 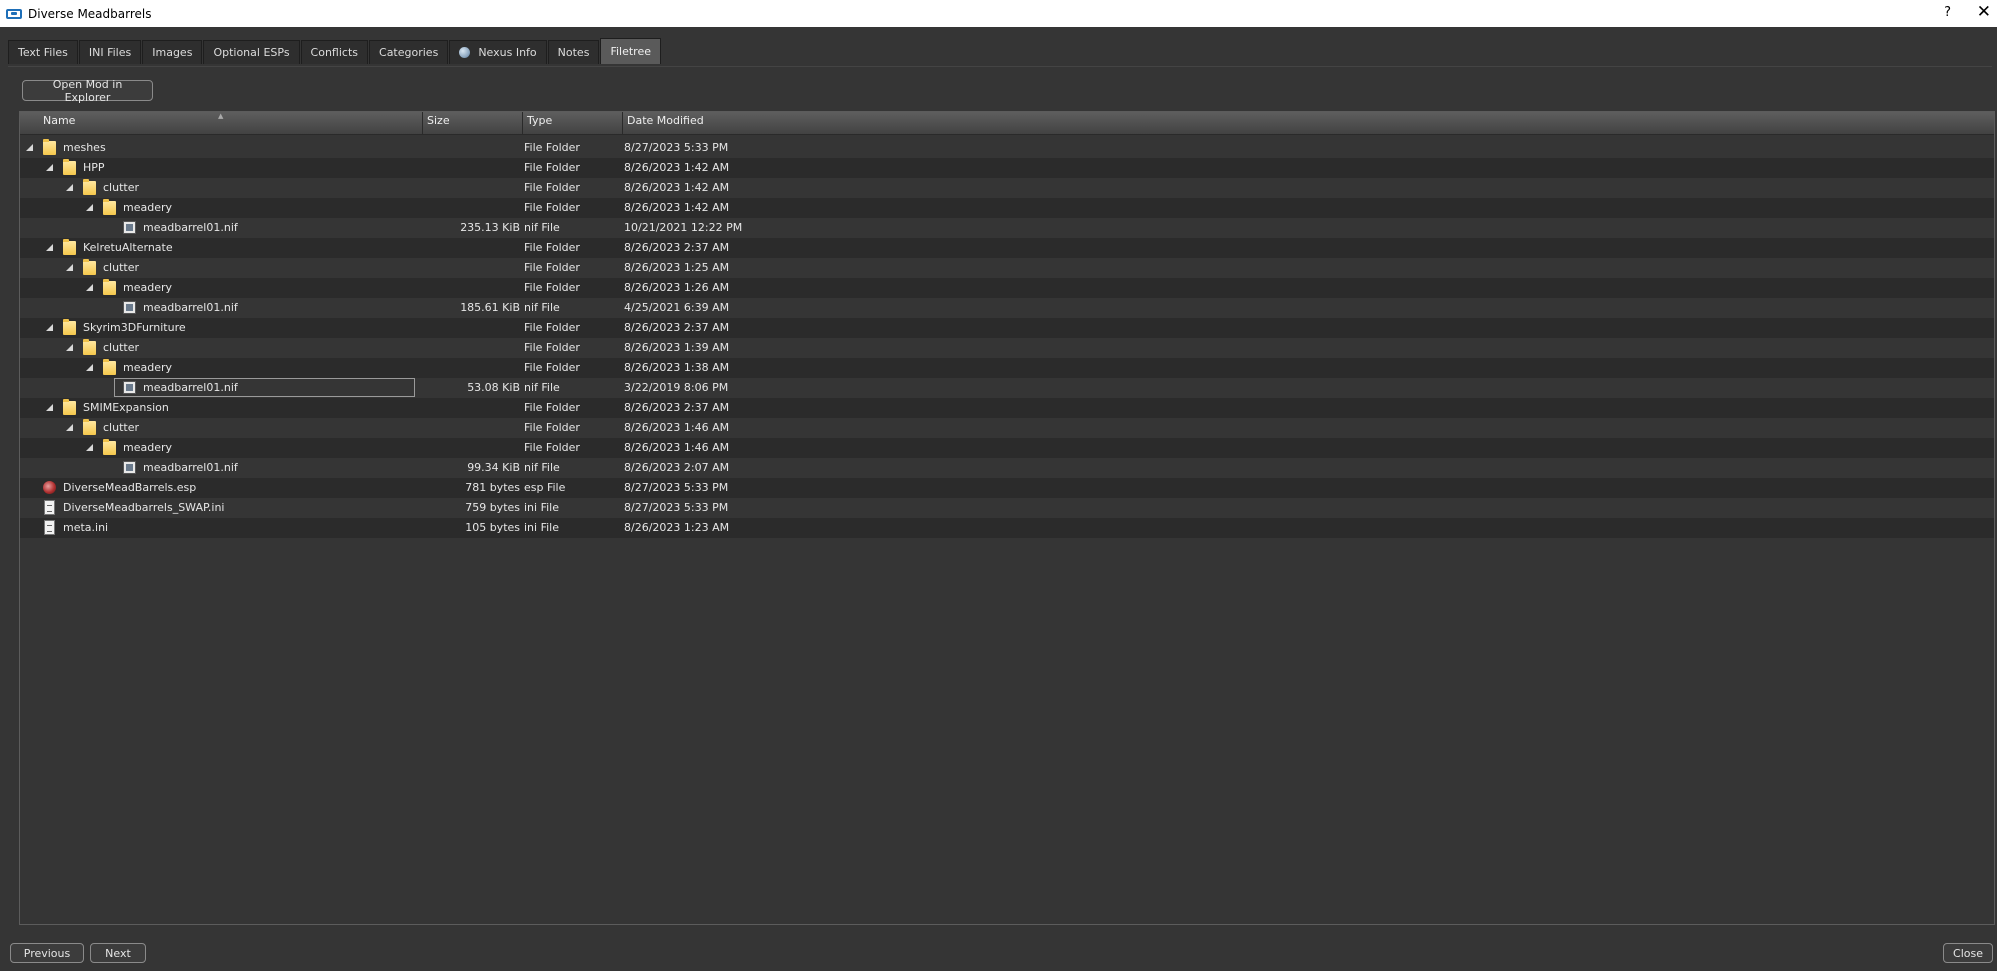 I want to click on item-name: meadery, so click(x=148, y=287).